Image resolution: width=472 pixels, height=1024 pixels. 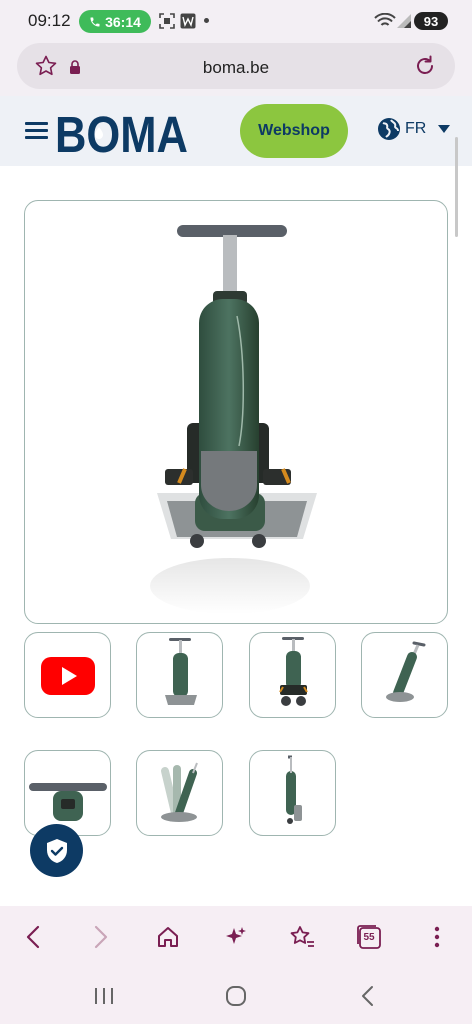 I want to click on battery-indicator: 93, so click(x=431, y=21).